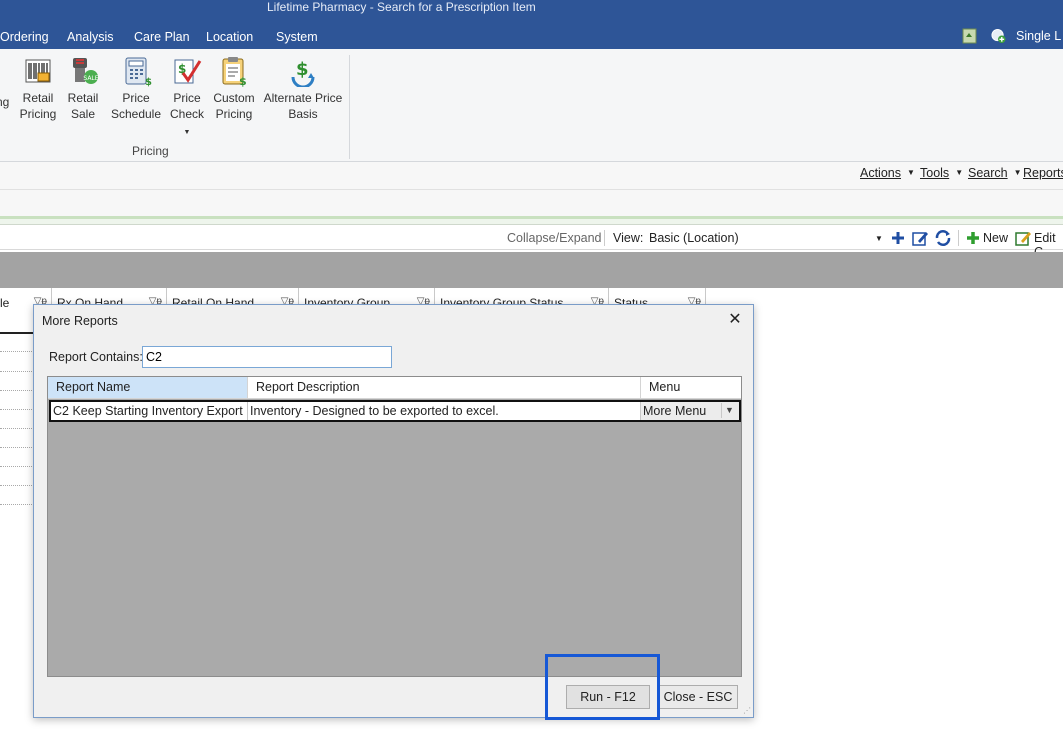 This screenshot has width=1063, height=742. I want to click on column-header-report-description: Report Description, so click(444, 387).